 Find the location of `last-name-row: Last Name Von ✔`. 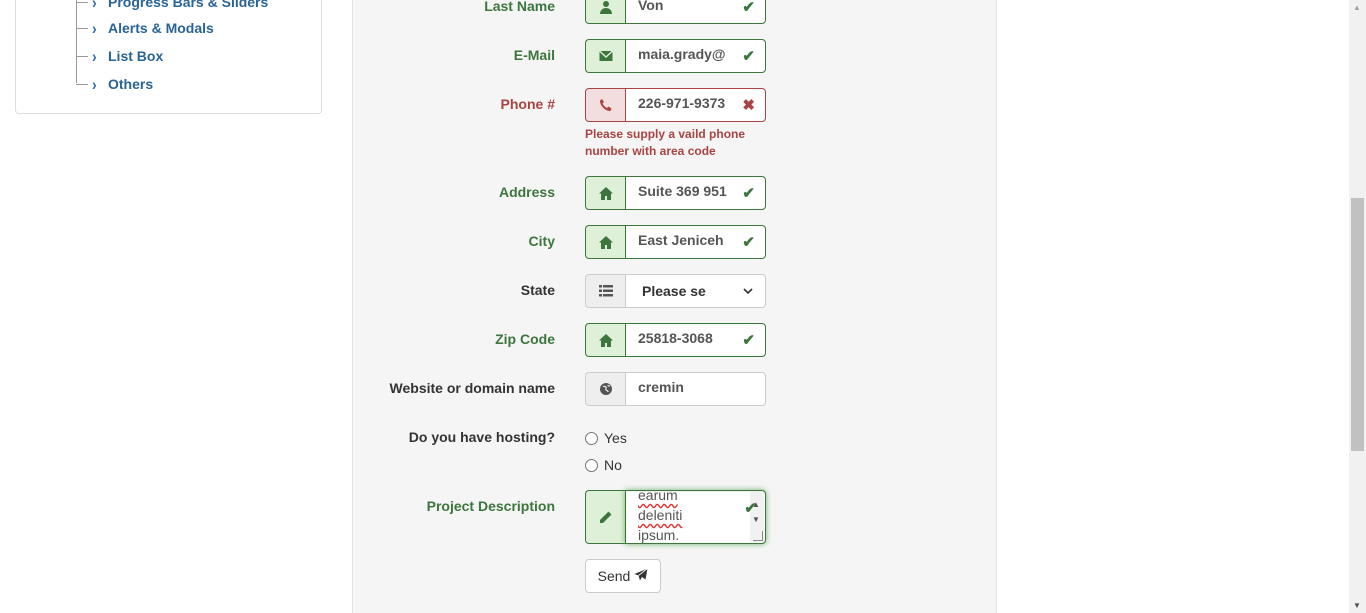

last-name-row: Last Name Von ✔ is located at coordinates (675, 12).